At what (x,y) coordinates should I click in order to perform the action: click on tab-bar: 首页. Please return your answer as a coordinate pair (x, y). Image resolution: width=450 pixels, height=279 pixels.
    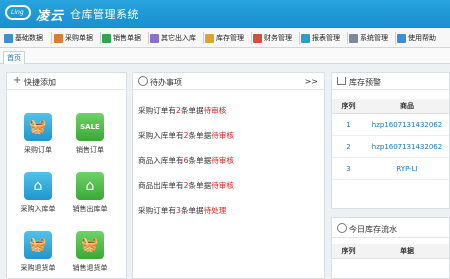
    Looking at the image, I should click on (225, 56).